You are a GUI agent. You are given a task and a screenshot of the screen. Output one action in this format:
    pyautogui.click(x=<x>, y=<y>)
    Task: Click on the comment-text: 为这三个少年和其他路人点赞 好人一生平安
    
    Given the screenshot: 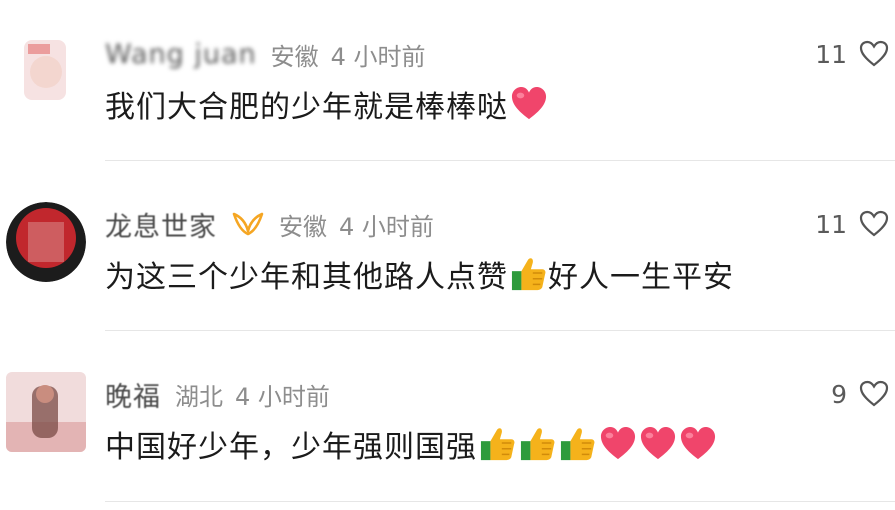 What is the action you would take?
    pyautogui.click(x=419, y=274)
    